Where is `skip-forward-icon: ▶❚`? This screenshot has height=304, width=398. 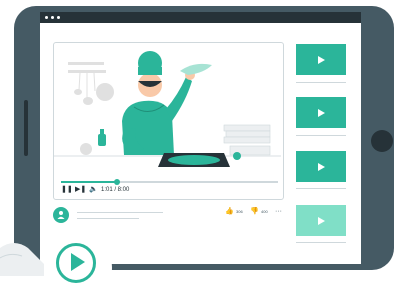
skip-forward-icon: ▶❚ is located at coordinates (80, 190).